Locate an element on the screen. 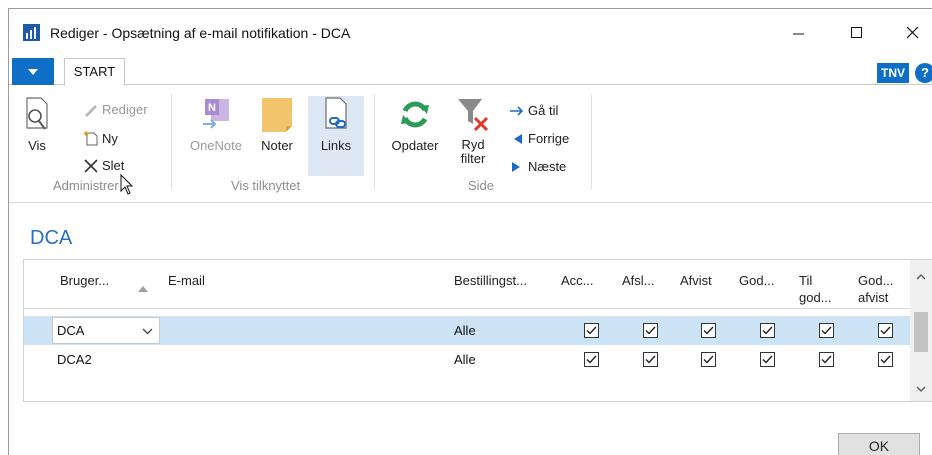  dropdown-triangle-icon is located at coordinates (33, 71).